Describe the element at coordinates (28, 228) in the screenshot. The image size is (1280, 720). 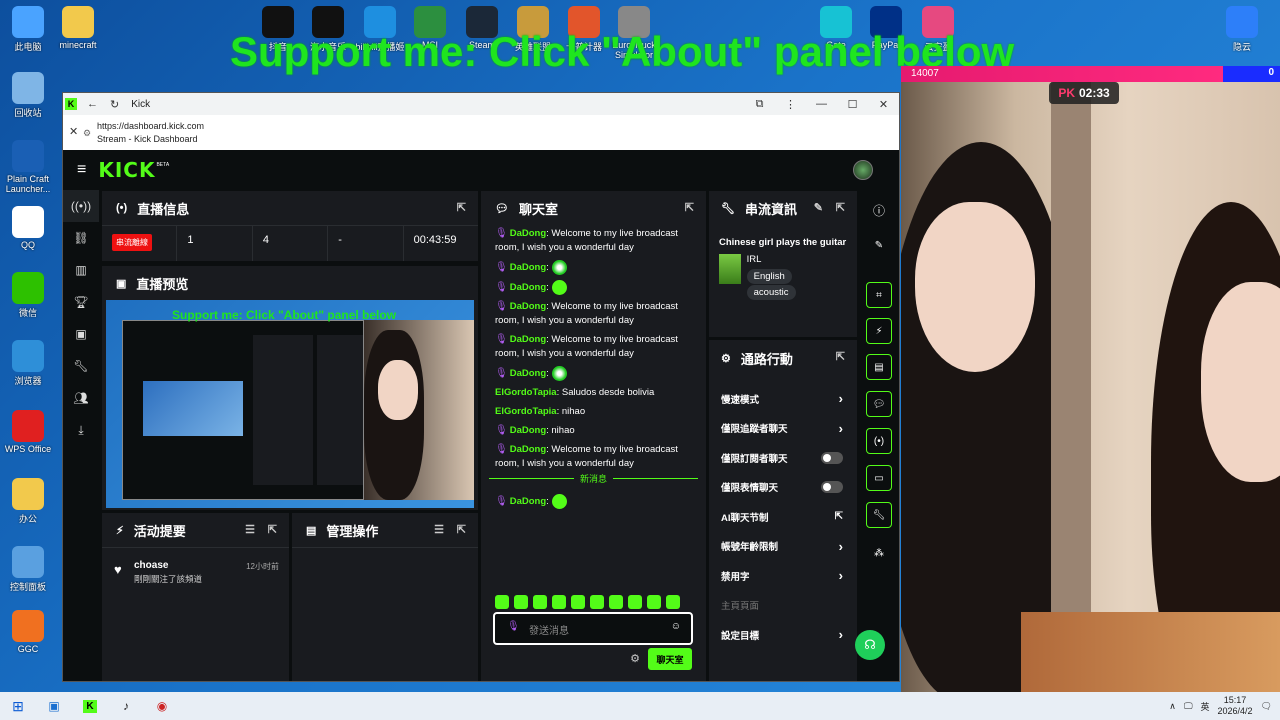
I see `desktop-icon: QQ` at that location.